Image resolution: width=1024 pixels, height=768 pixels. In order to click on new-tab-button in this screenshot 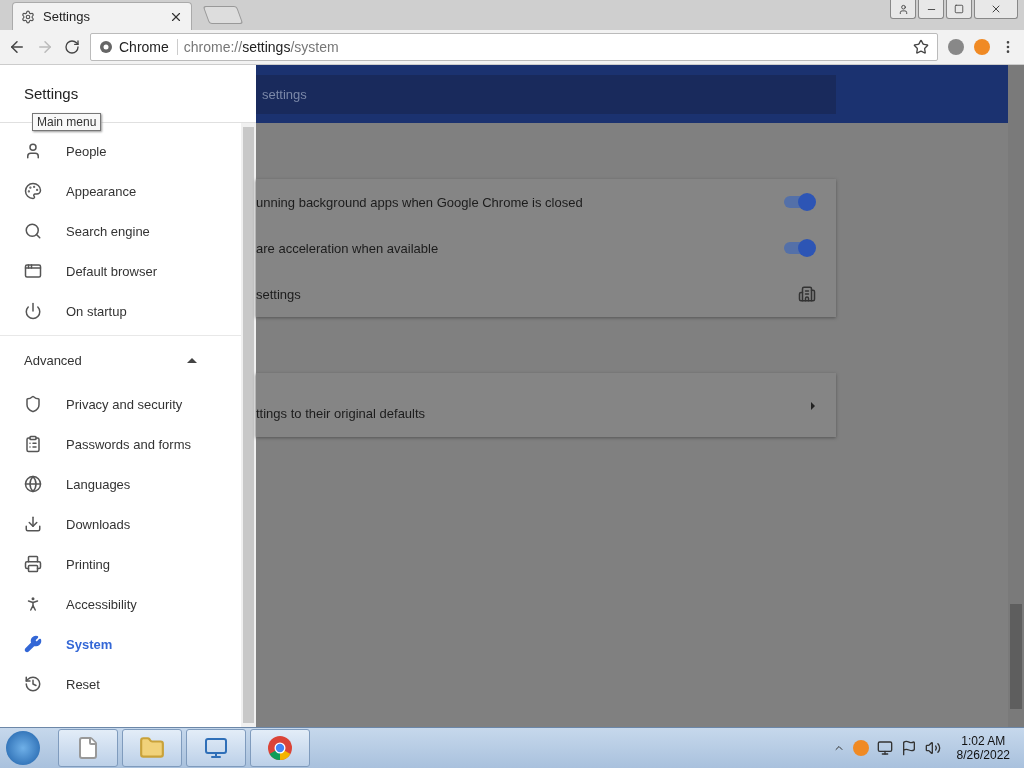, I will do `click(223, 15)`.